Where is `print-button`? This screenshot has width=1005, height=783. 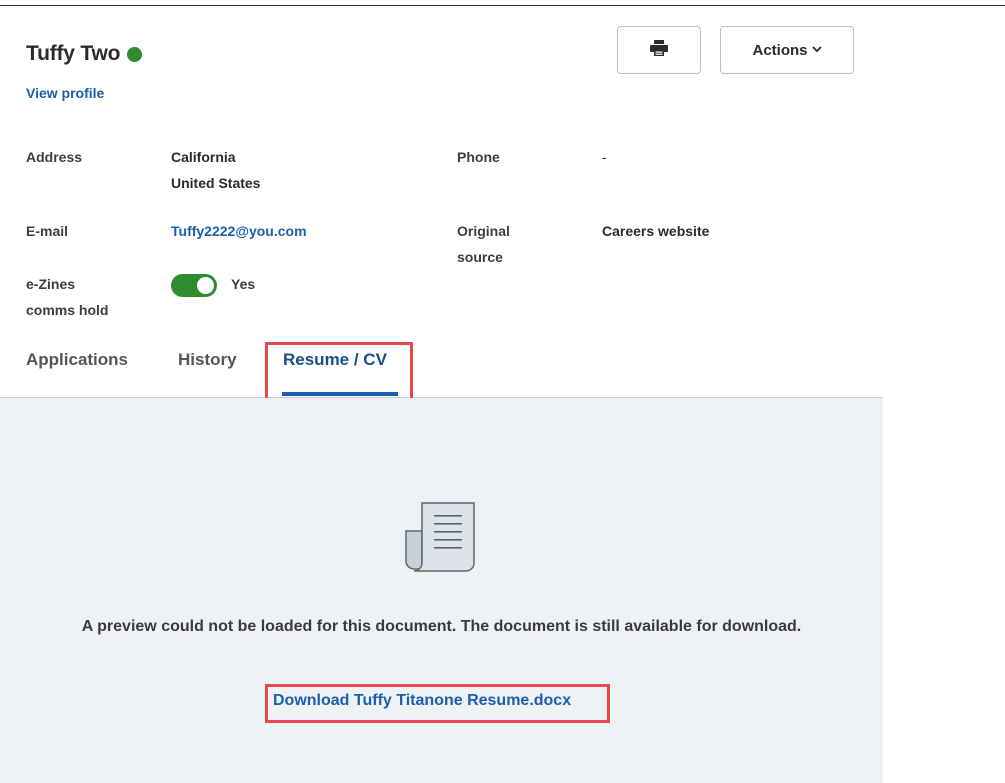
print-button is located at coordinates (659, 50).